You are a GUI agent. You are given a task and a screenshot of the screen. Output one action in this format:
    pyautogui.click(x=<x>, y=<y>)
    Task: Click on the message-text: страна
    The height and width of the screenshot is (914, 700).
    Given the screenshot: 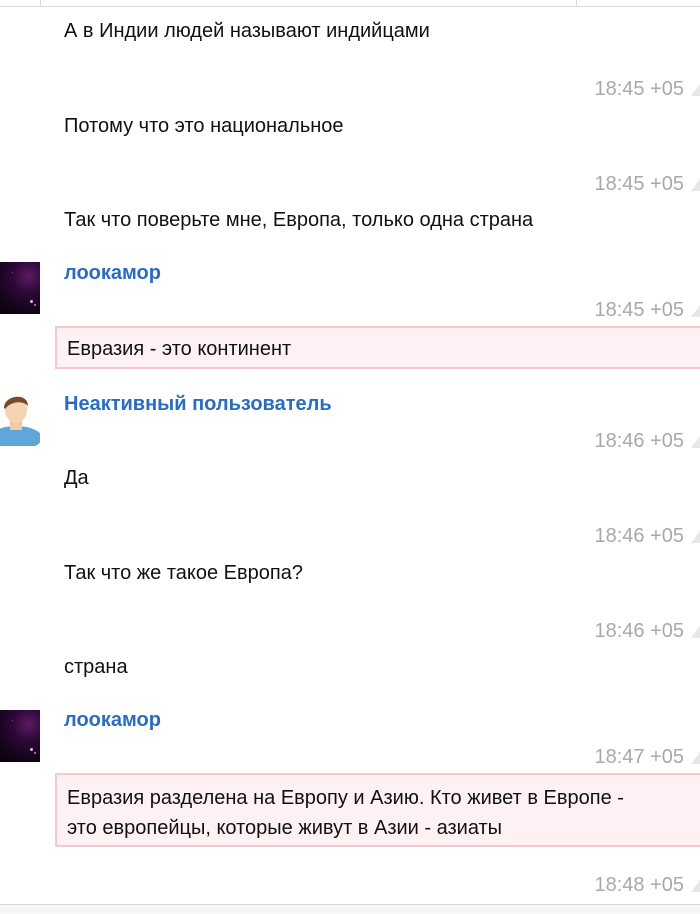 What is the action you would take?
    pyautogui.click(x=96, y=667)
    